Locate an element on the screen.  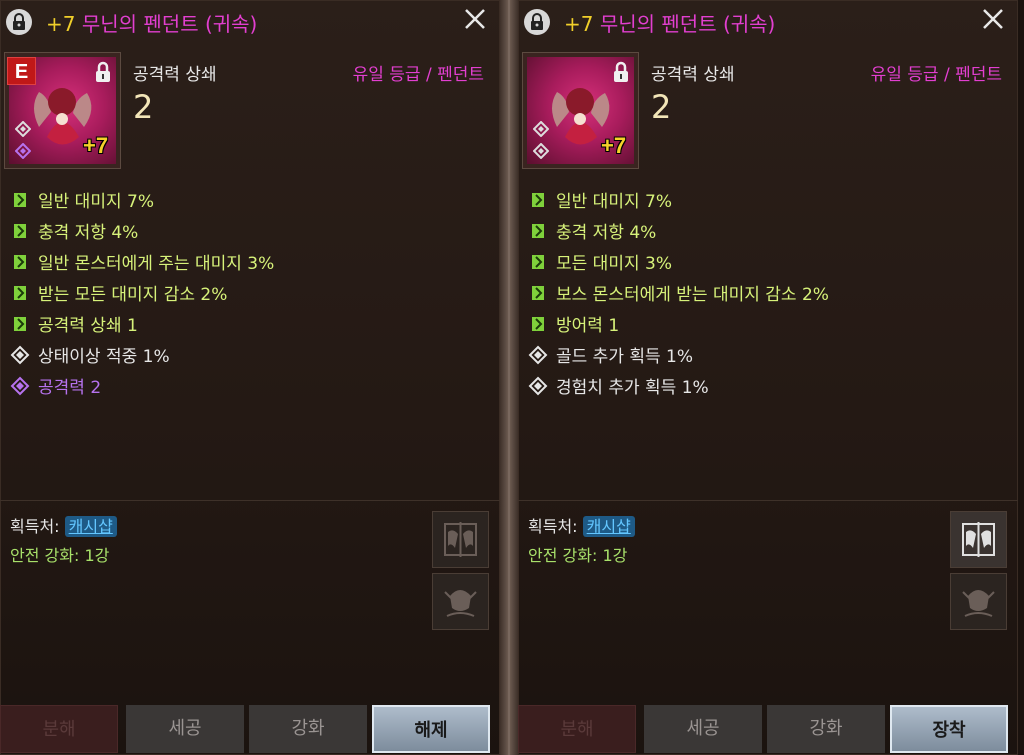
option-row: 경험치 추가 획득 1% is located at coordinates (763, 385).